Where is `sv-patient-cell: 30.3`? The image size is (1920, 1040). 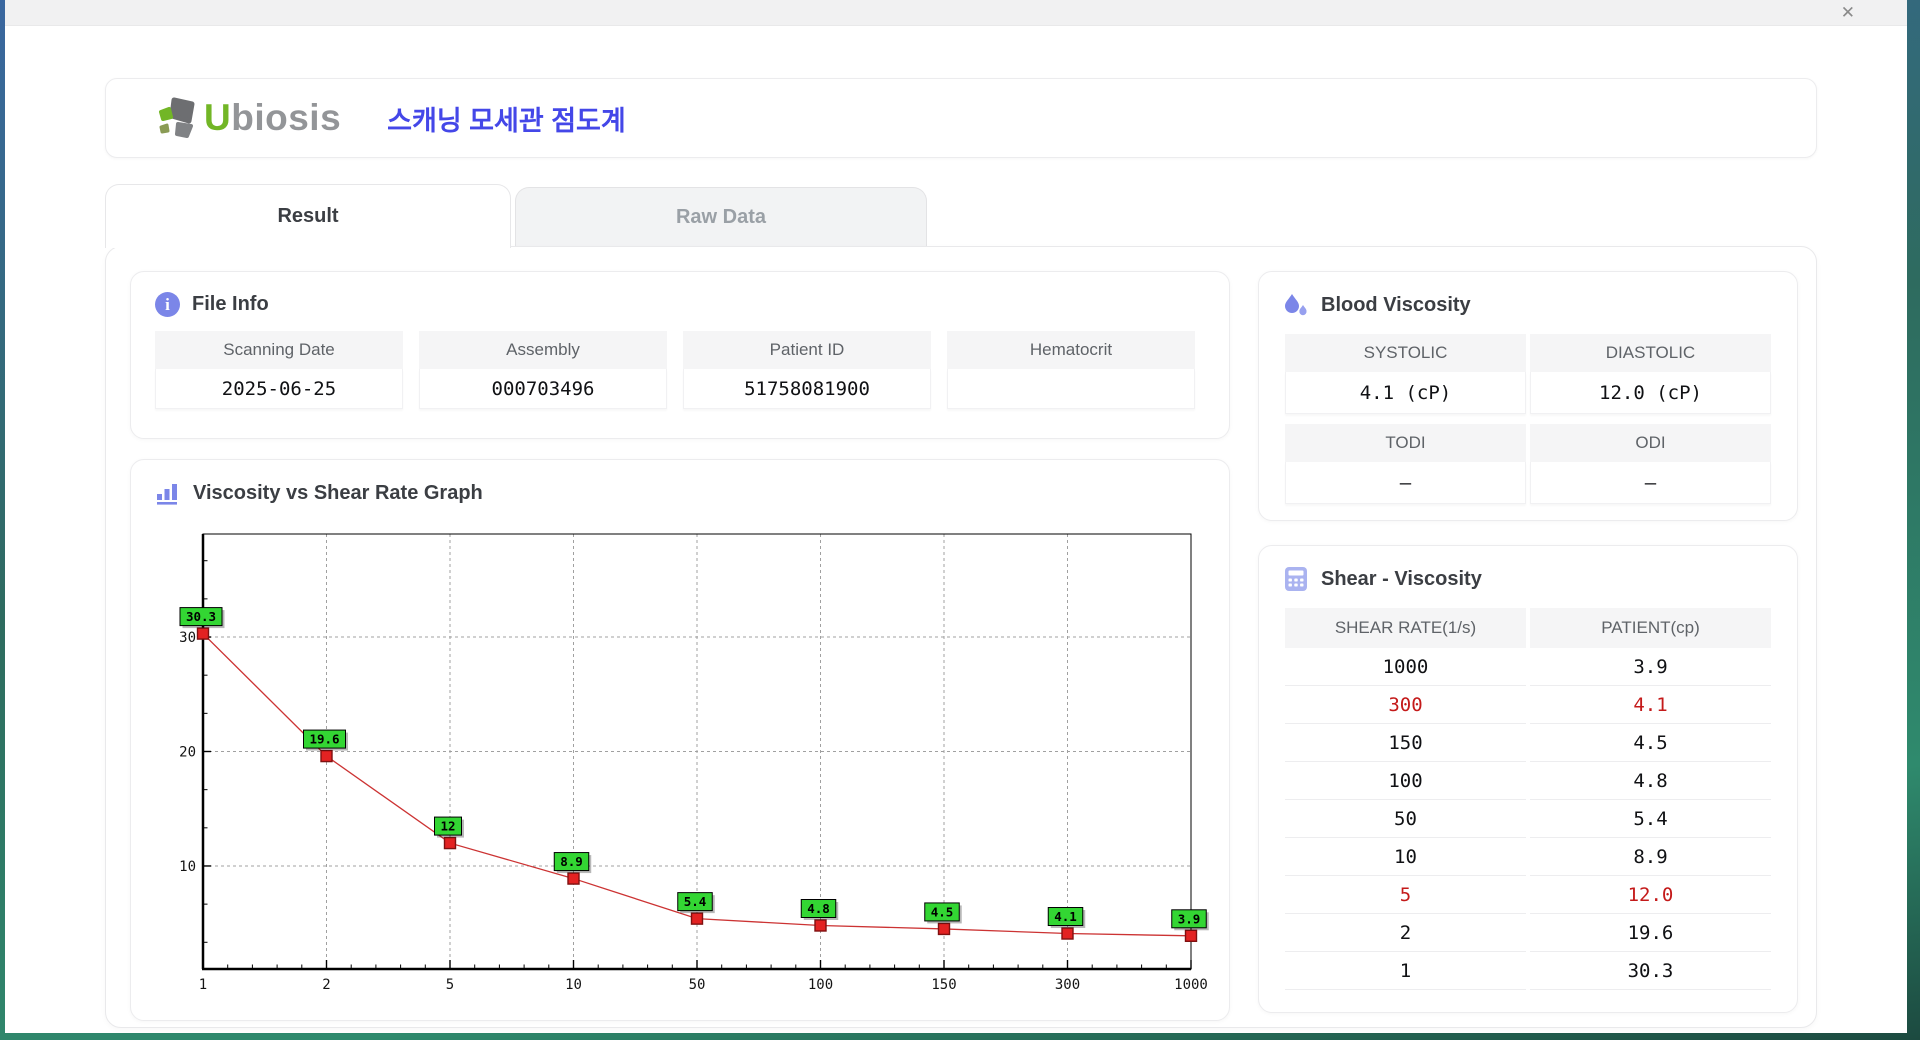 sv-patient-cell: 30.3 is located at coordinates (1650, 971).